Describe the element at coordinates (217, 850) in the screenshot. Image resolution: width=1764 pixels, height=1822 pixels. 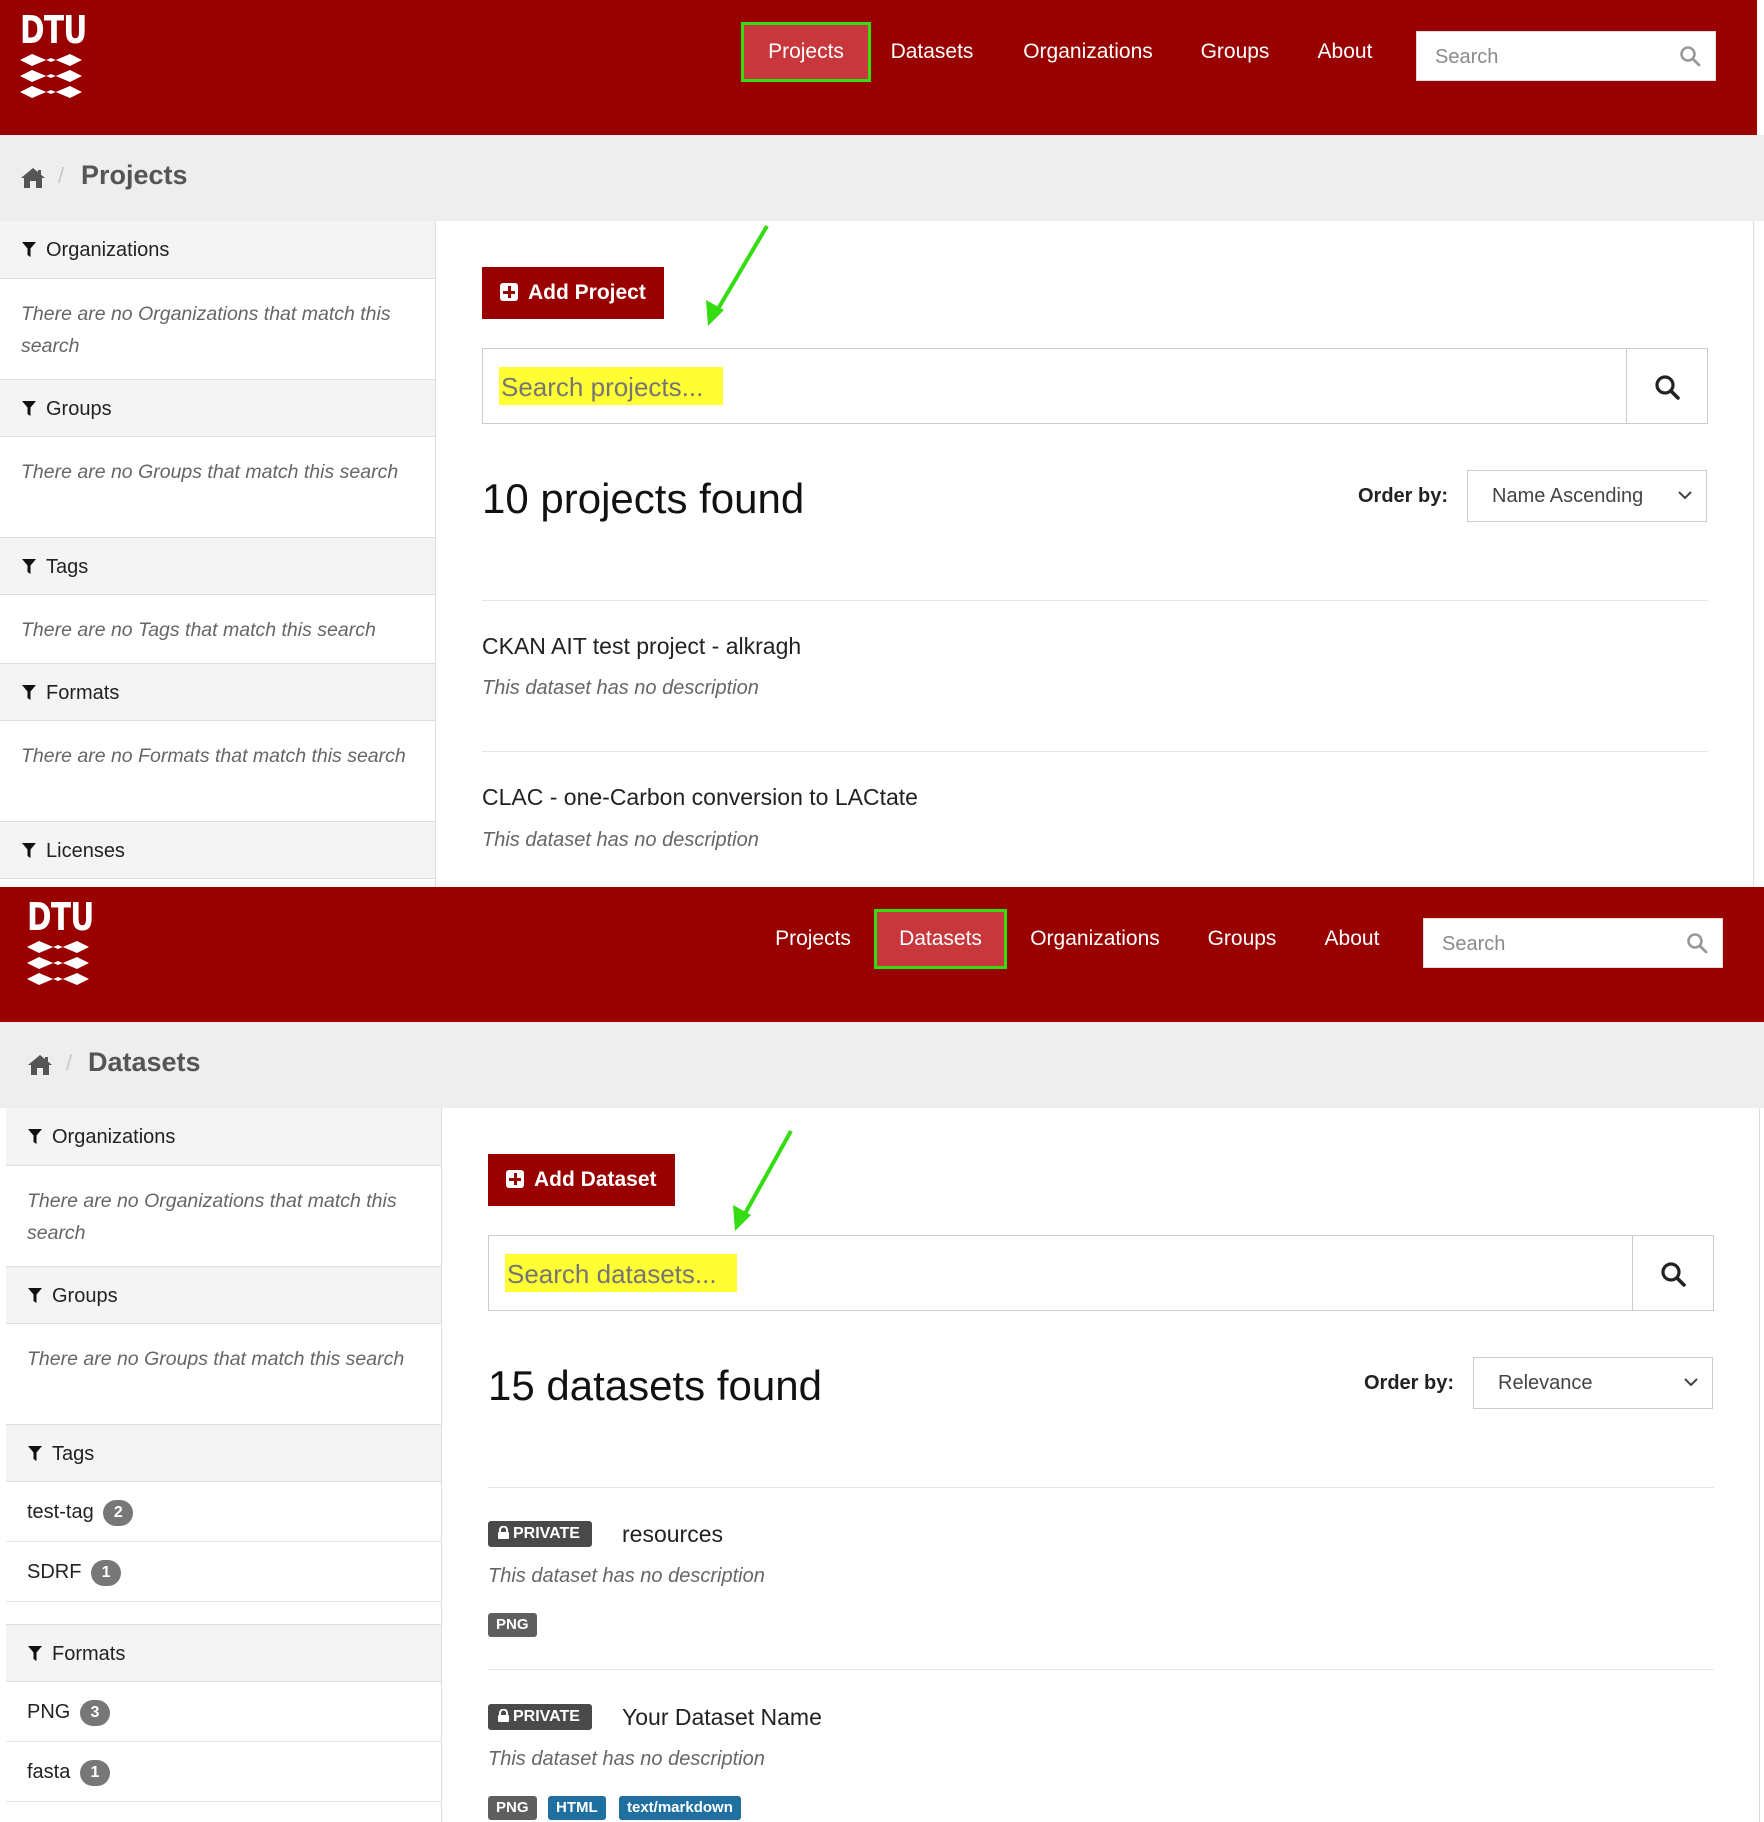
I see `facet-licenses-heading: Licenses` at that location.